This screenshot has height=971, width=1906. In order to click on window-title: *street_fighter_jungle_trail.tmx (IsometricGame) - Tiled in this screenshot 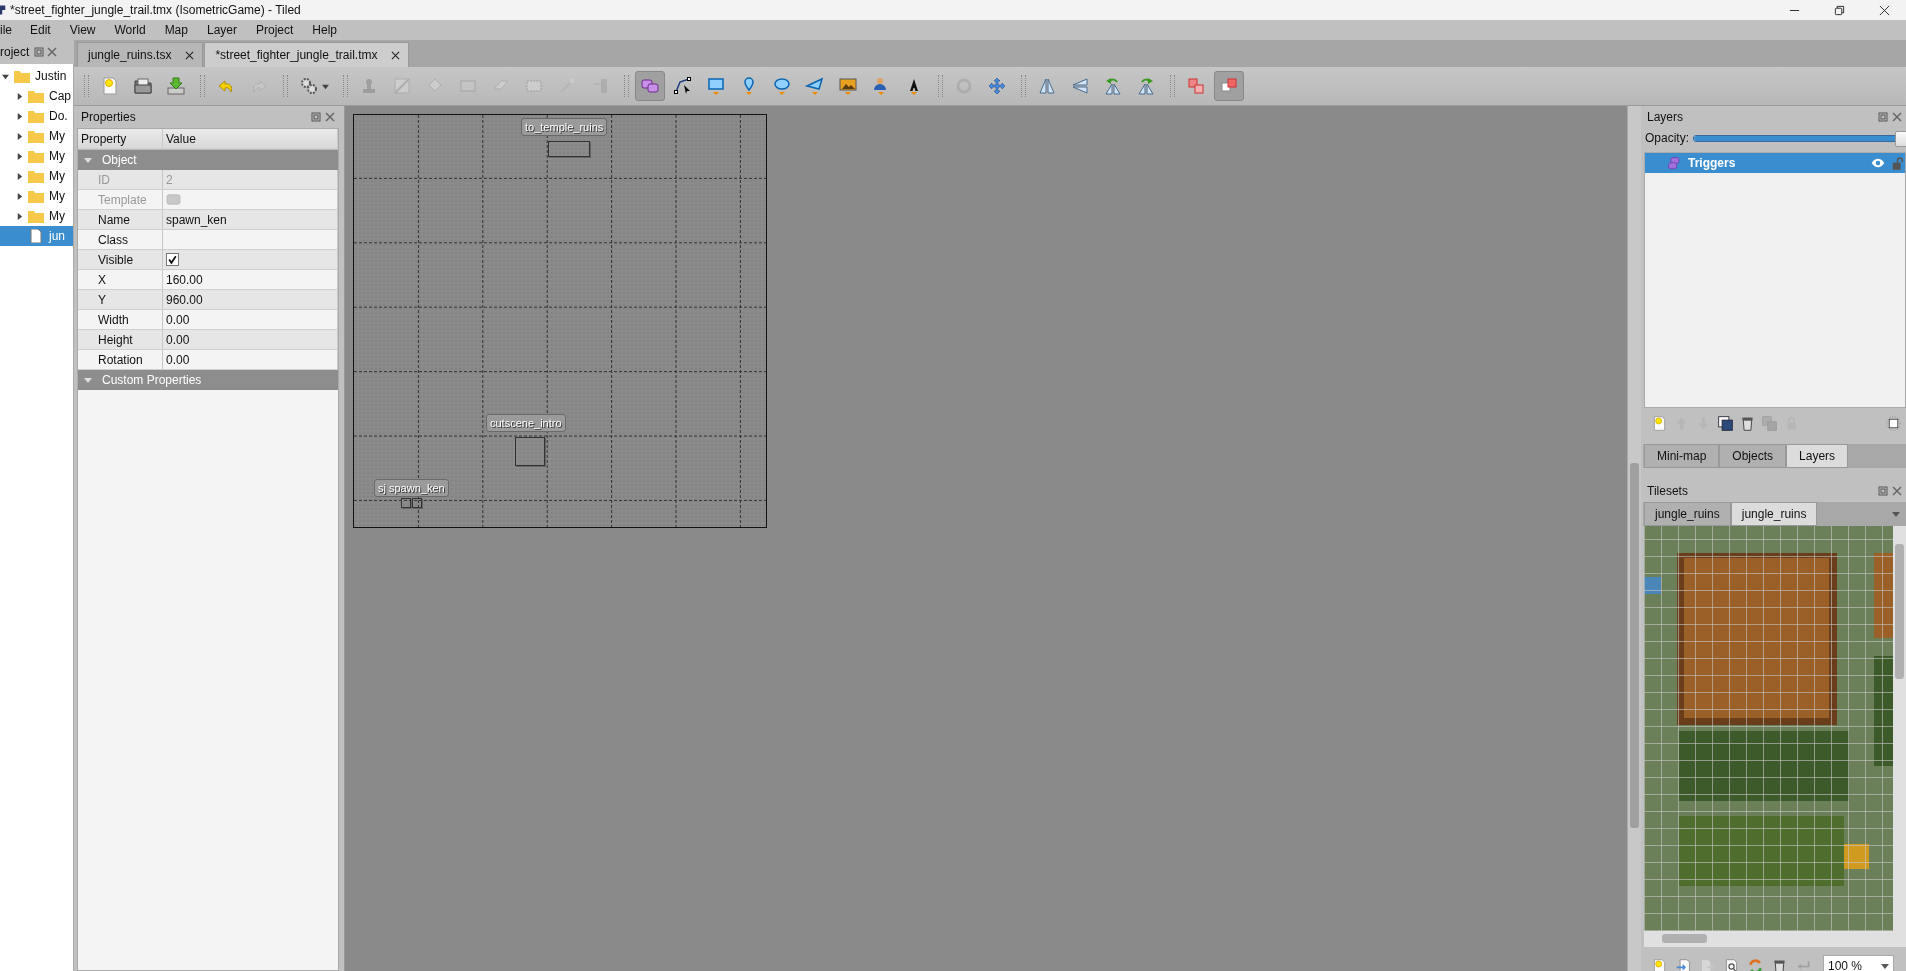, I will do `click(155, 10)`.